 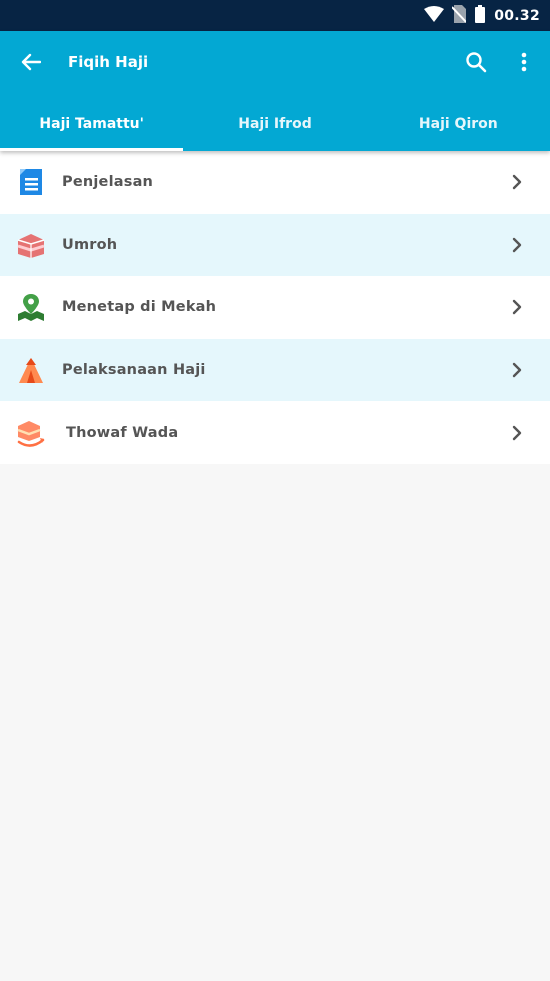 I want to click on status-time: 00.32, so click(x=517, y=16).